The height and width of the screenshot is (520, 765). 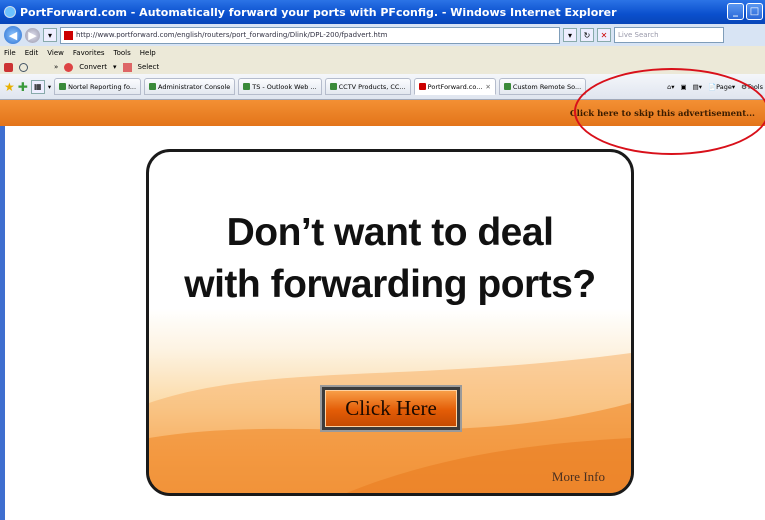 I want to click on menu-view: View, so click(x=55, y=53).